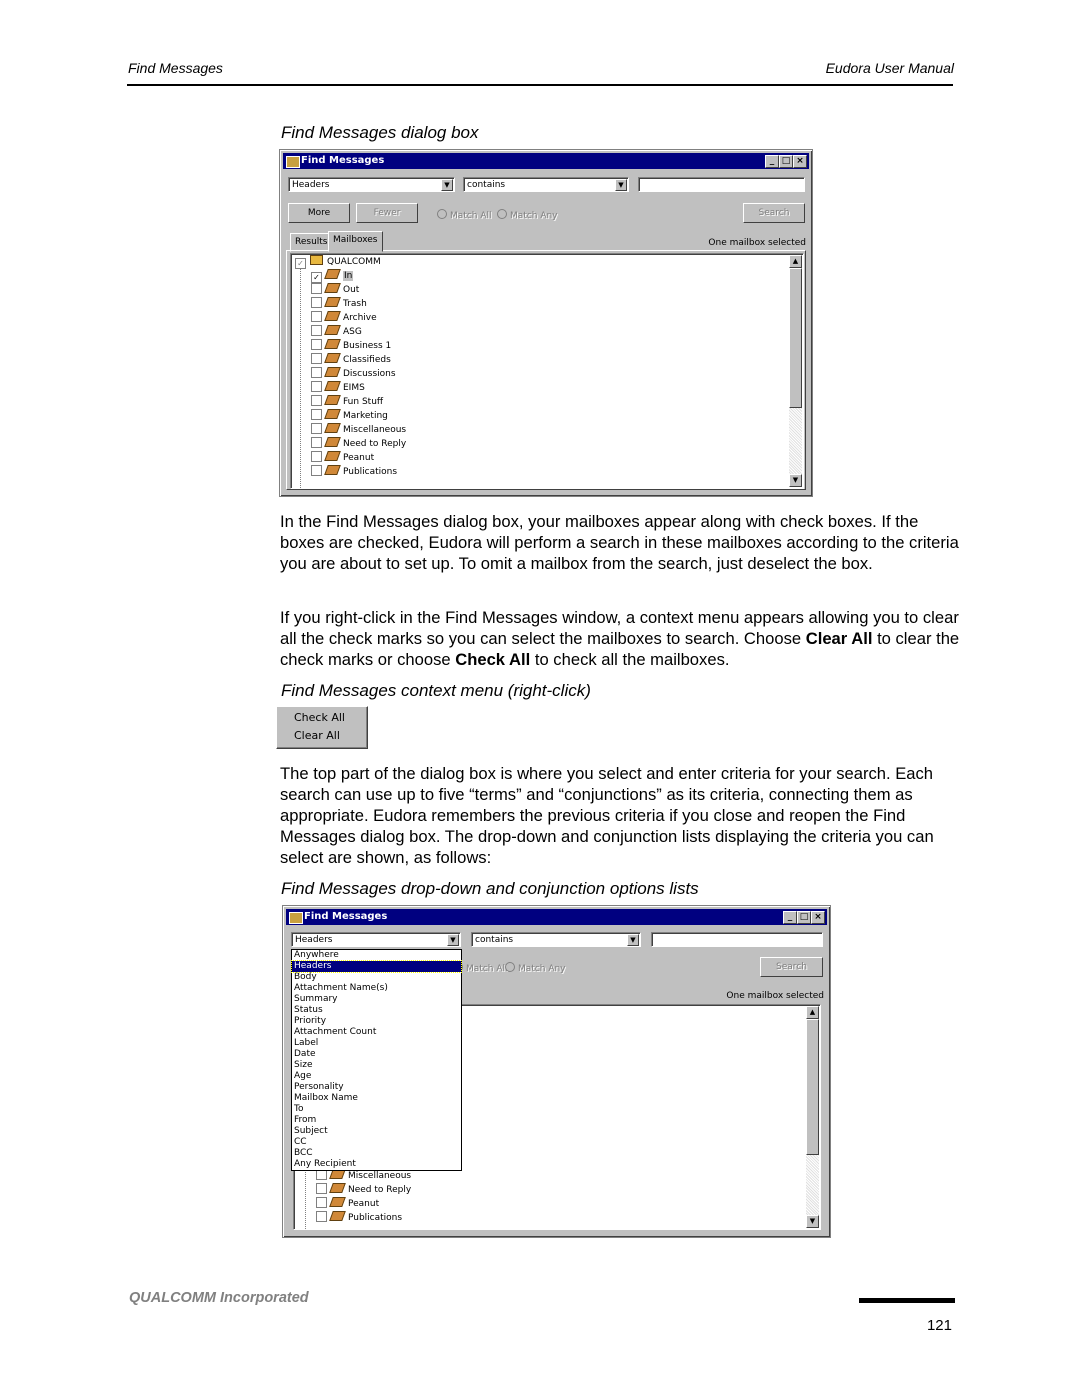  What do you see at coordinates (355, 304) in the screenshot?
I see `mailbox-label: Trash` at bounding box center [355, 304].